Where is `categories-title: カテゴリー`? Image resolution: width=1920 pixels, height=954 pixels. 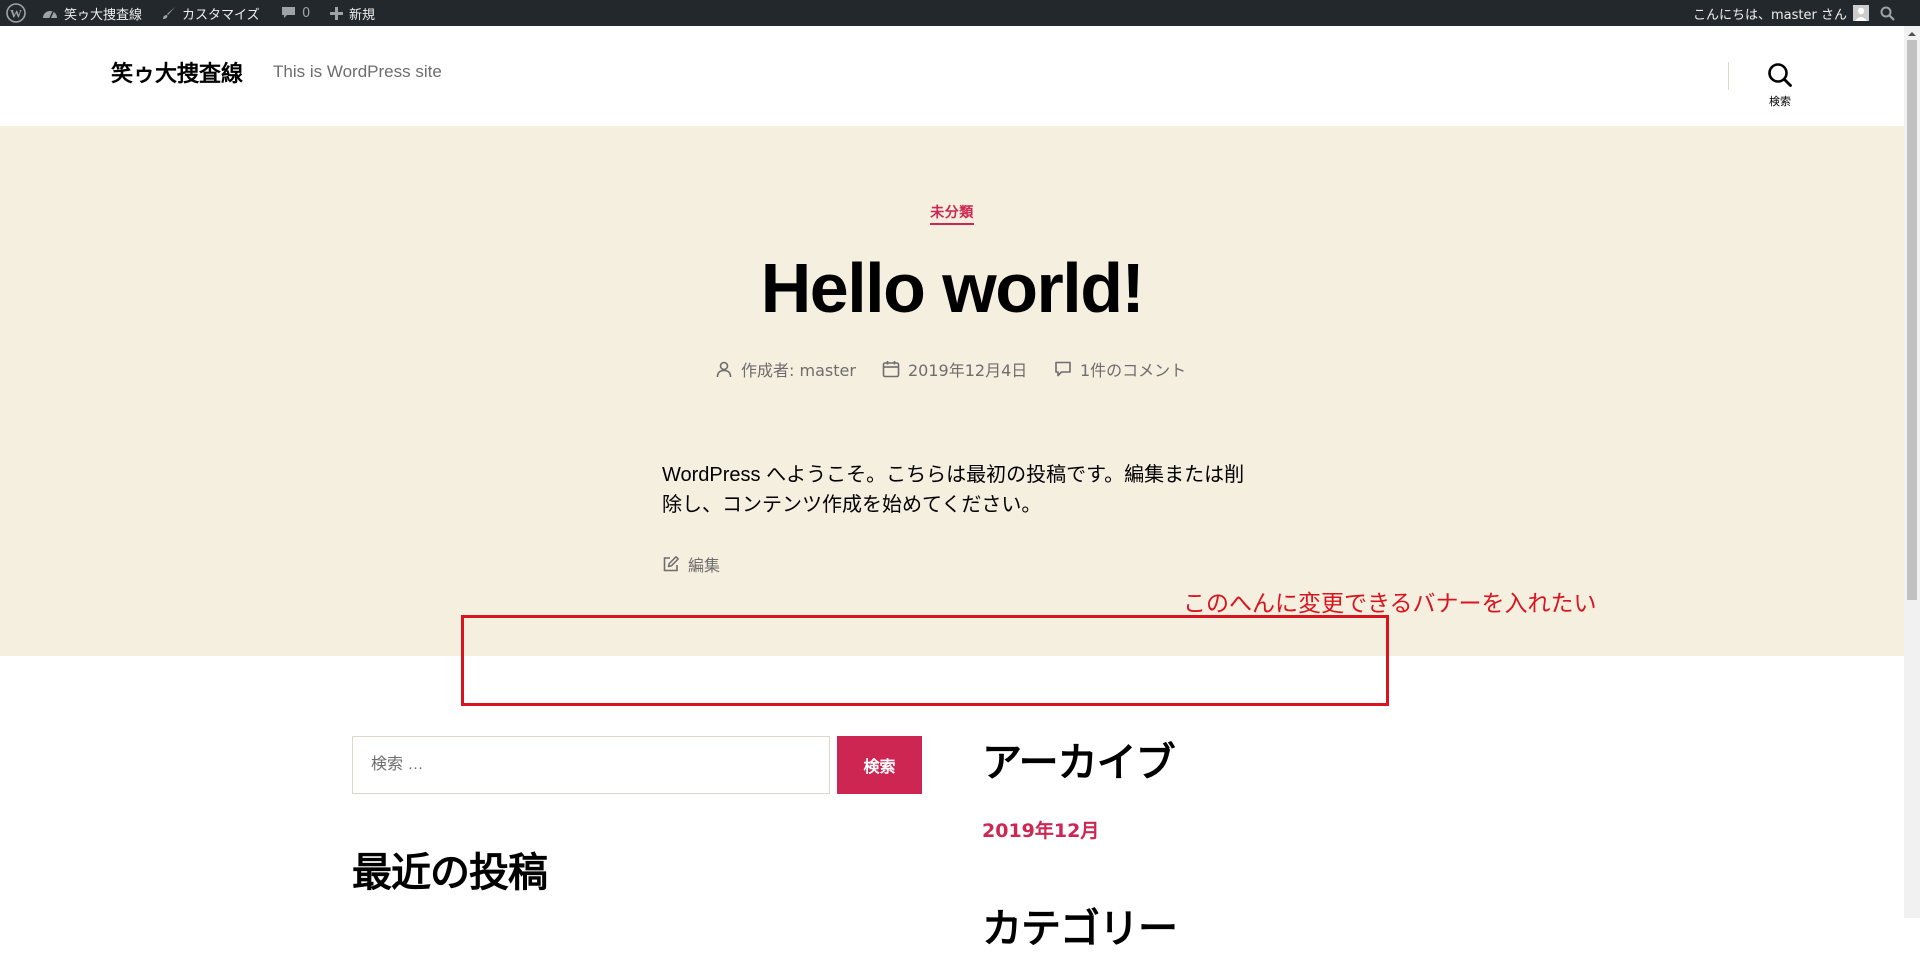 categories-title: カテゴリー is located at coordinates (1080, 929).